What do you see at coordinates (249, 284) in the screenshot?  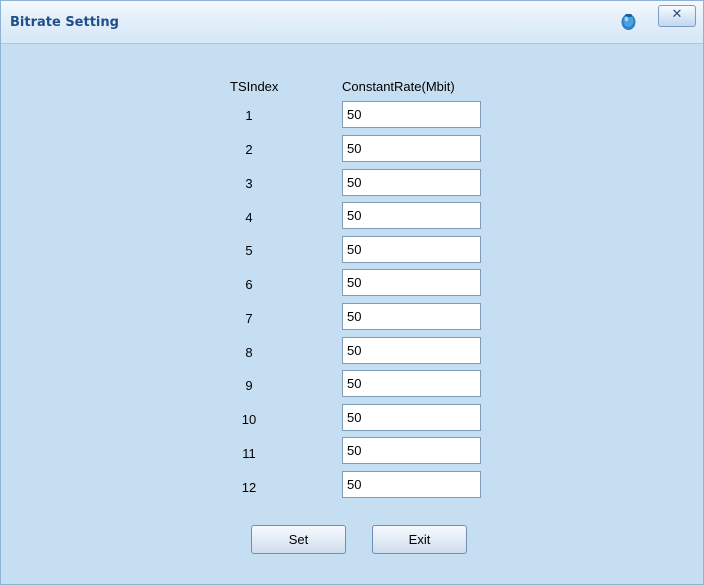 I see `ts-index-6: 6` at bounding box center [249, 284].